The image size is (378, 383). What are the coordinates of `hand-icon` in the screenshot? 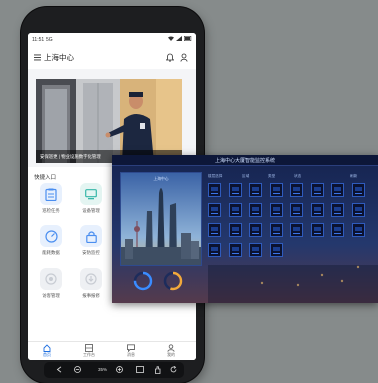 It's located at (157, 370).